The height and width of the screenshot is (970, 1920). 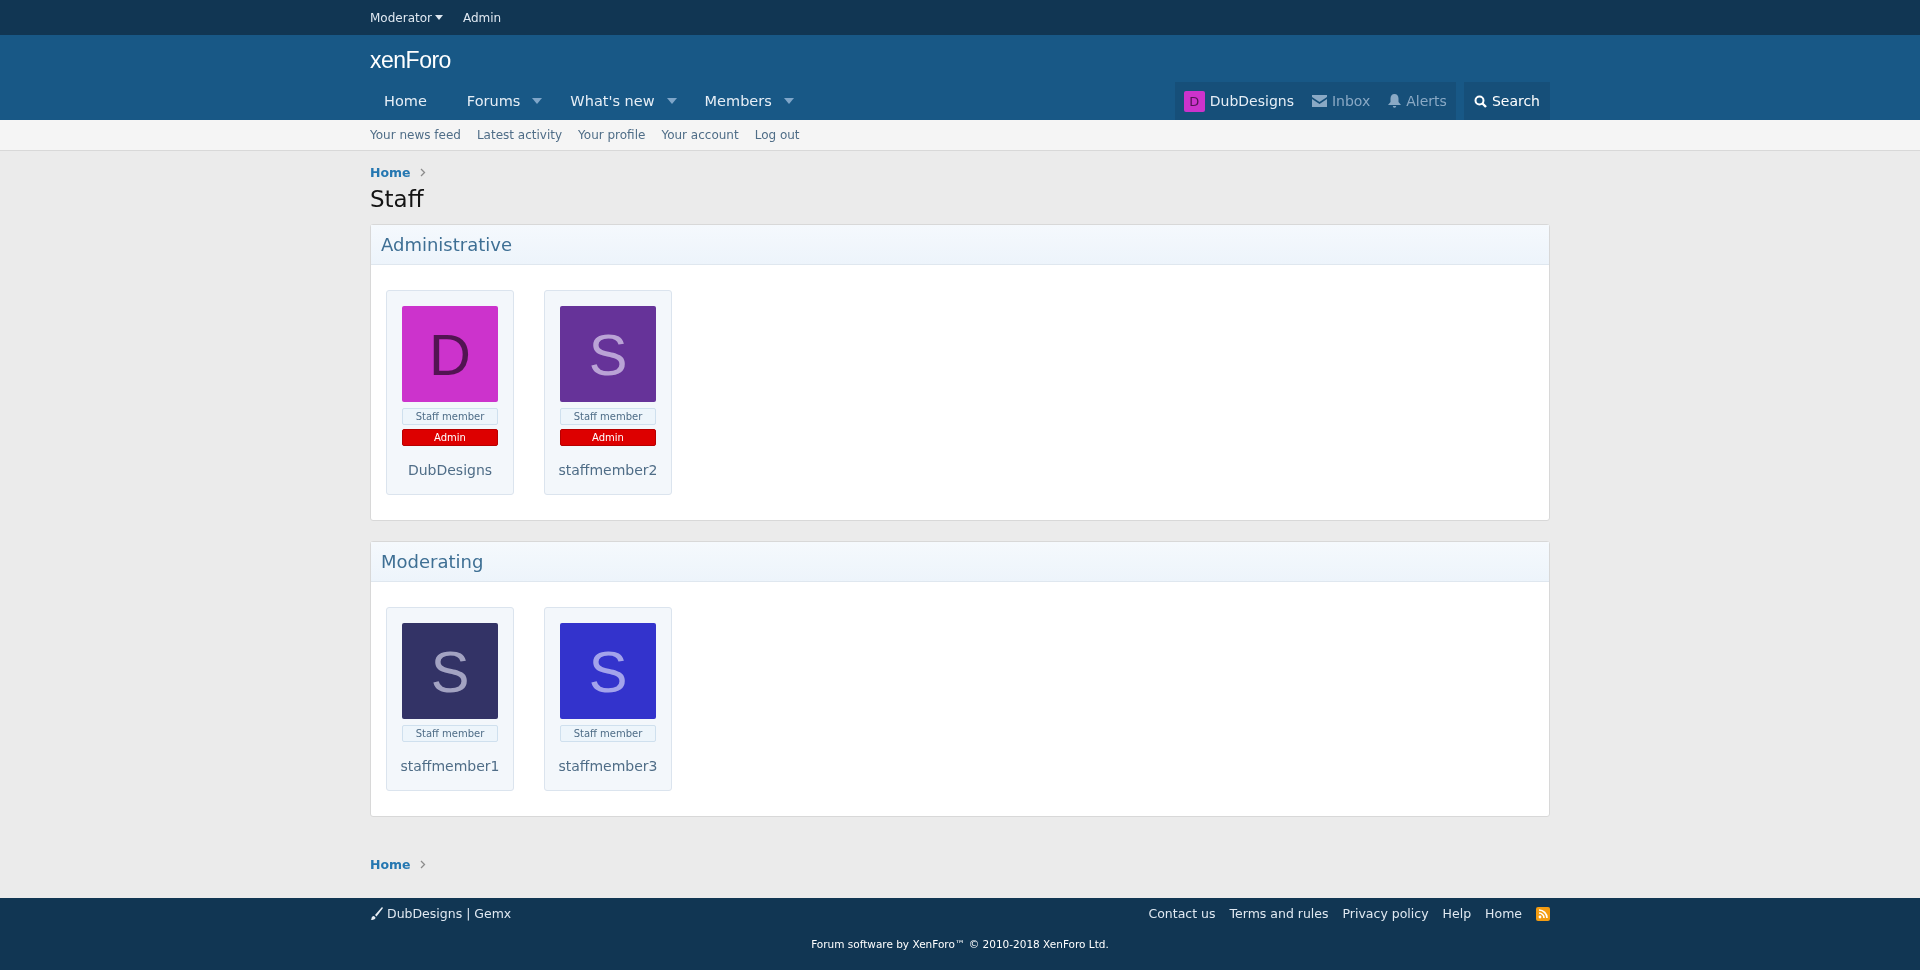 I want to click on footer-link: Terms and rules, so click(x=1279, y=913).